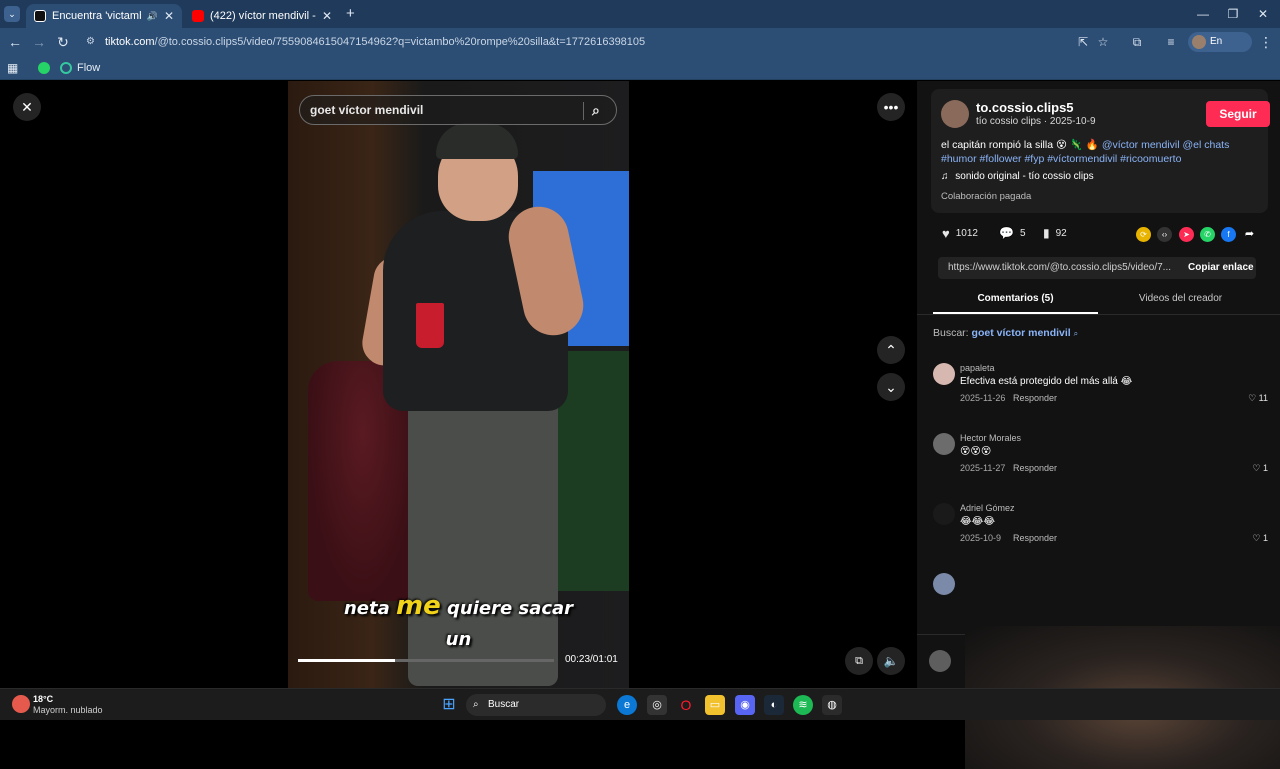 Image resolution: width=1280 pixels, height=769 pixels. Describe the element at coordinates (43, 699) in the screenshot. I see `weather-temperature: 18°C` at that location.